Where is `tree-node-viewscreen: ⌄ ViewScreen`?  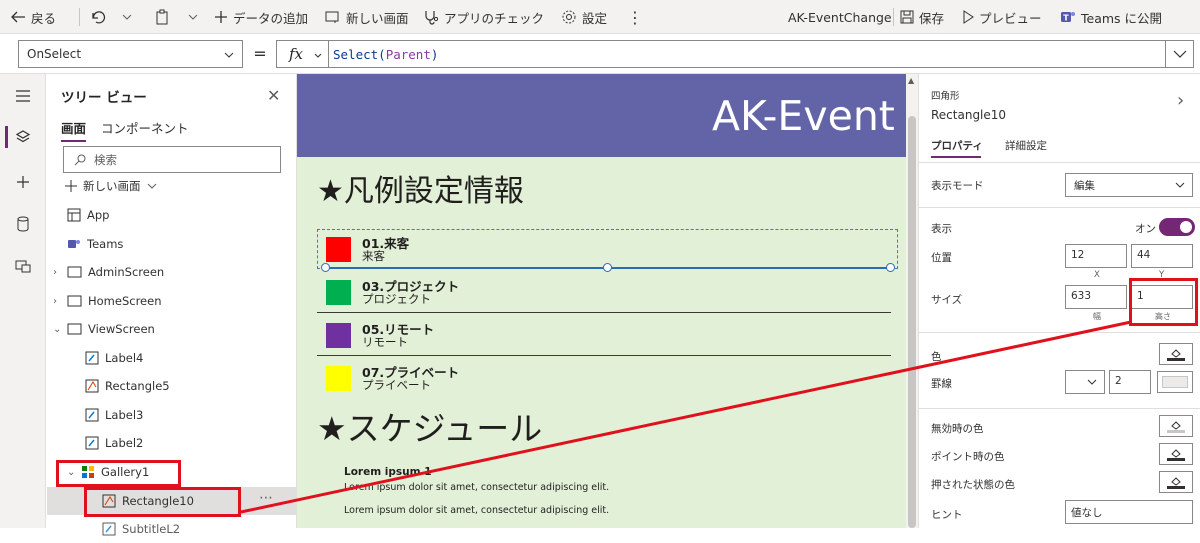 tree-node-viewscreen: ⌄ ViewScreen is located at coordinates (104, 329).